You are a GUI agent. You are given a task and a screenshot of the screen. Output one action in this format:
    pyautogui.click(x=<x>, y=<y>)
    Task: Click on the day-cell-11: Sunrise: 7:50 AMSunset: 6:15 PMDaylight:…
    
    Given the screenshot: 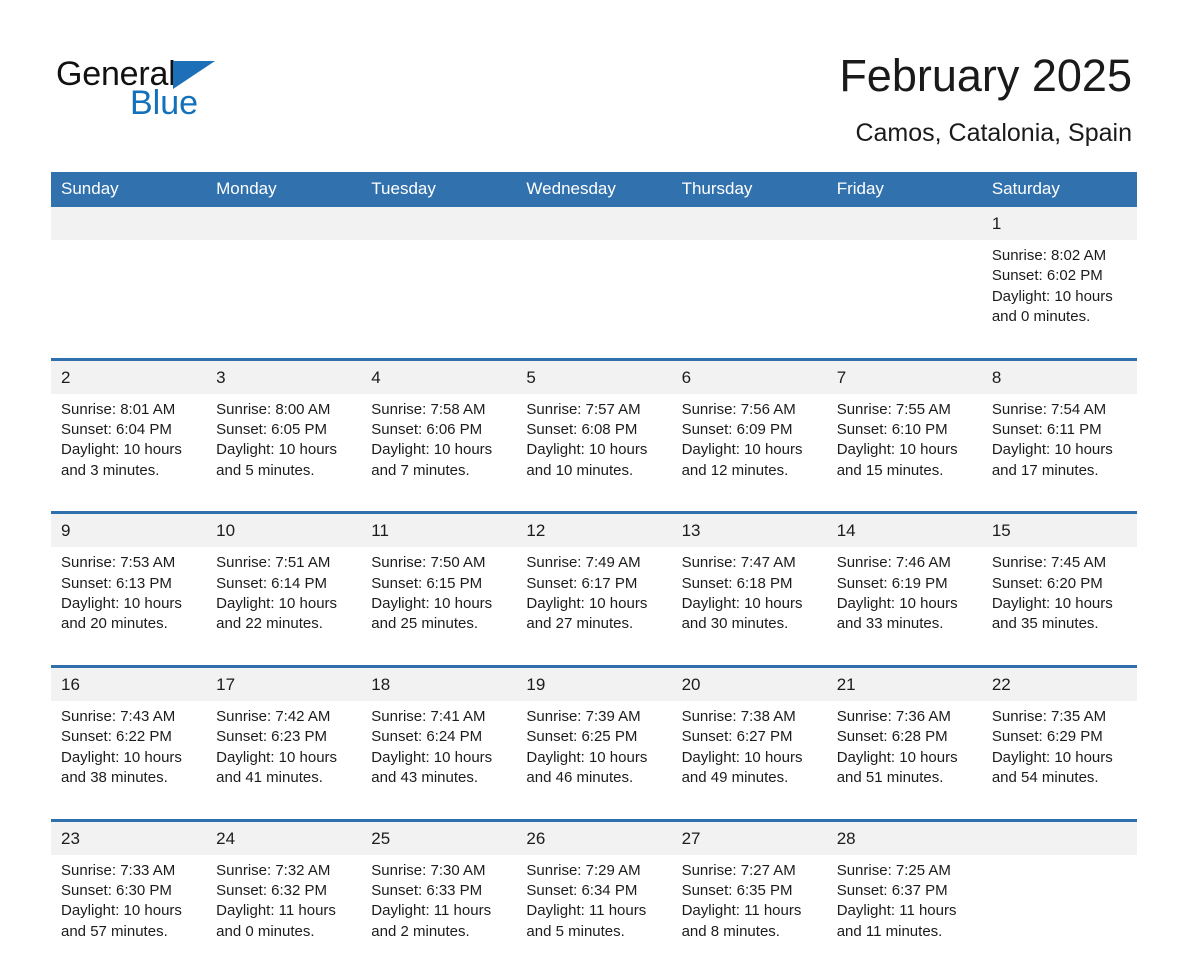 What is the action you would take?
    pyautogui.click(x=438, y=606)
    